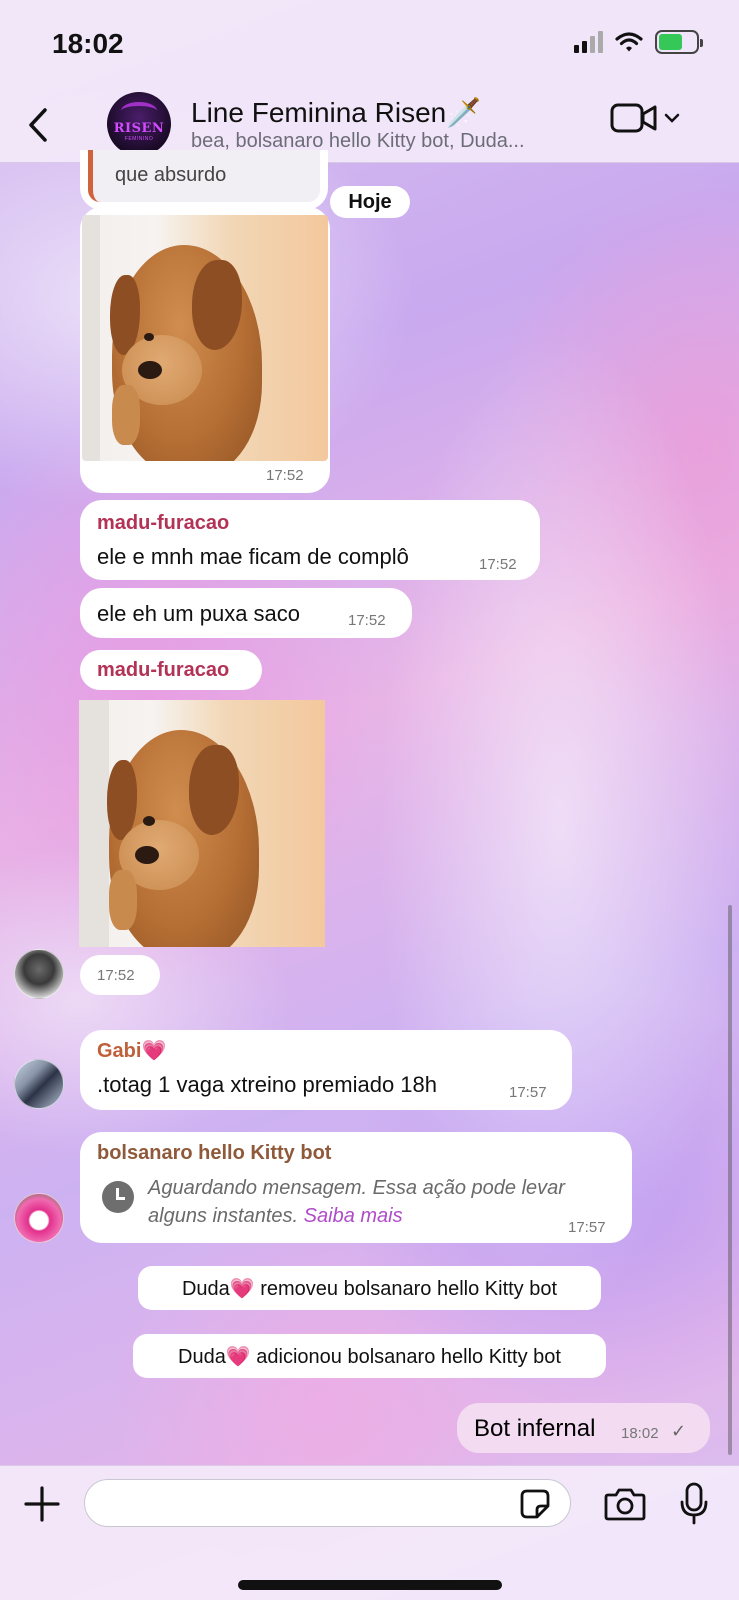 The height and width of the screenshot is (1600, 739). I want to click on sticker-icon, so click(535, 1504).